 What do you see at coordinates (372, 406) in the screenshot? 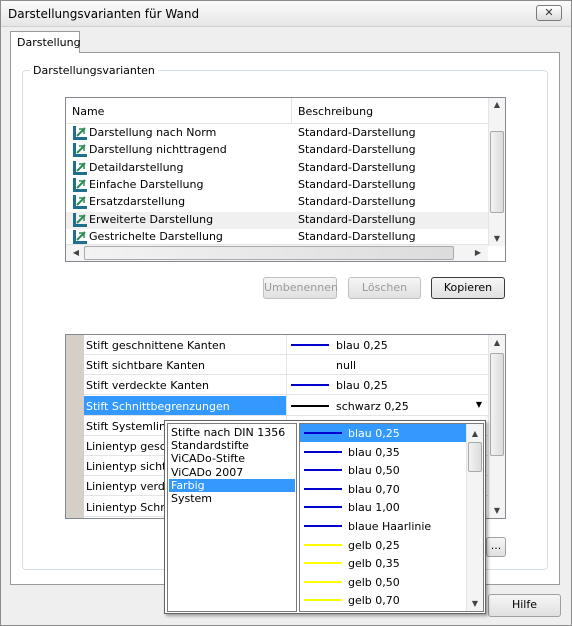
I see `property-value-text: schwarz 0,25` at bounding box center [372, 406].